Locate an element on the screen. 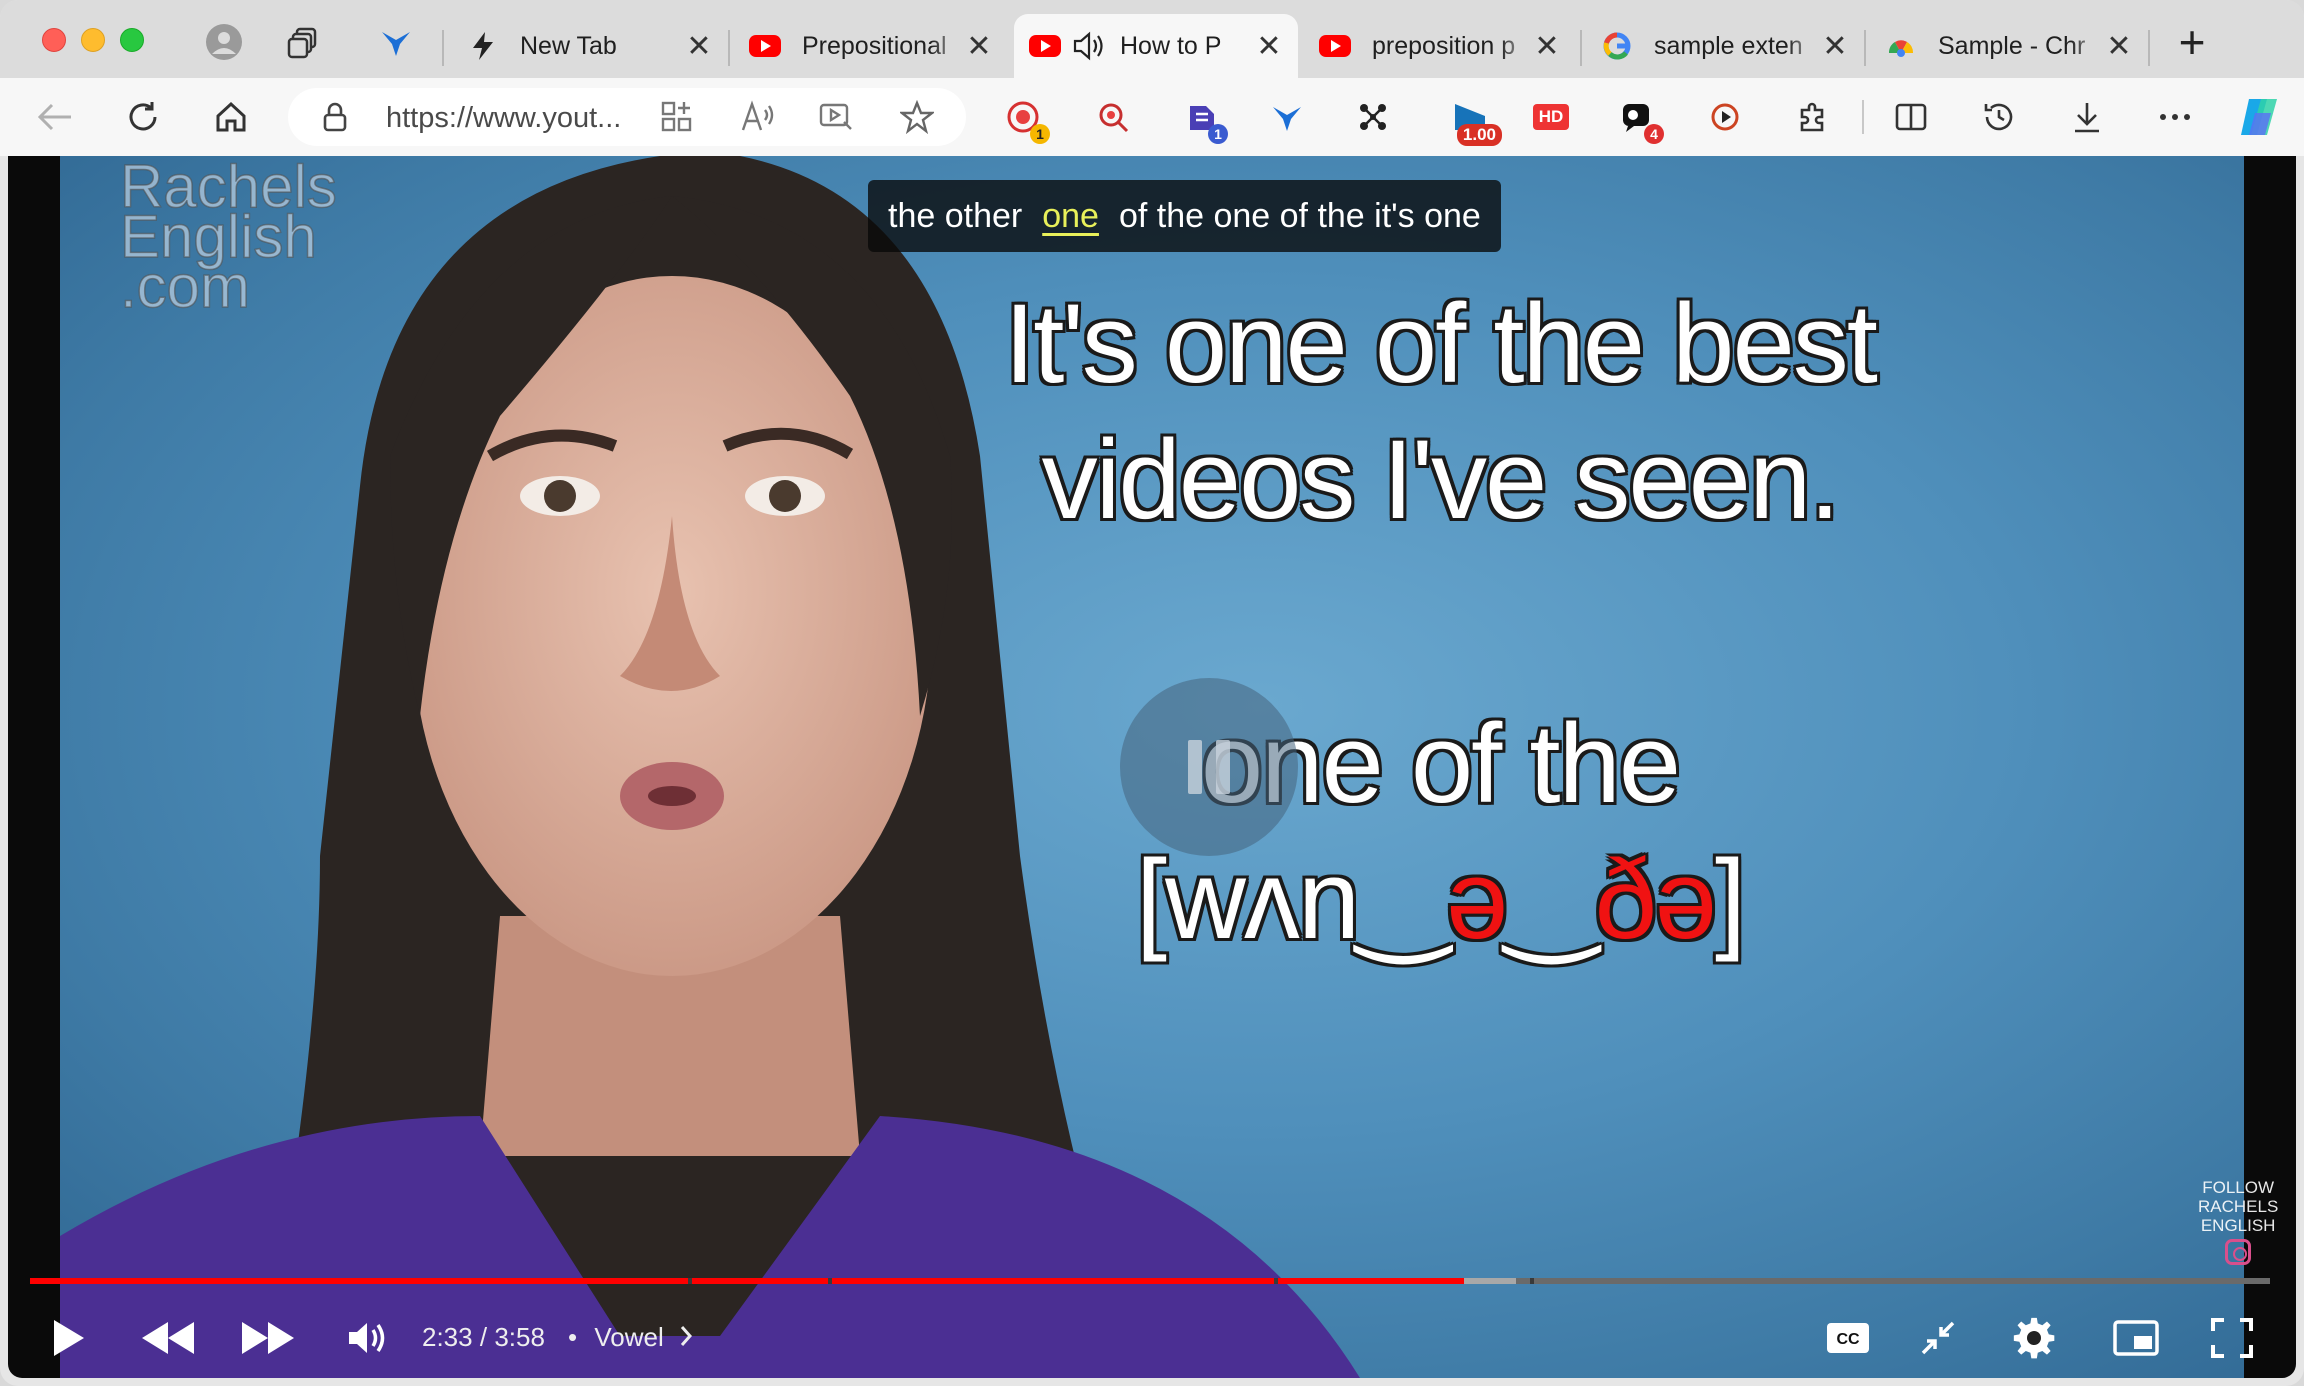 This screenshot has height=1386, width=2304. picture-in-picture-icon is located at coordinates (2136, 1338).